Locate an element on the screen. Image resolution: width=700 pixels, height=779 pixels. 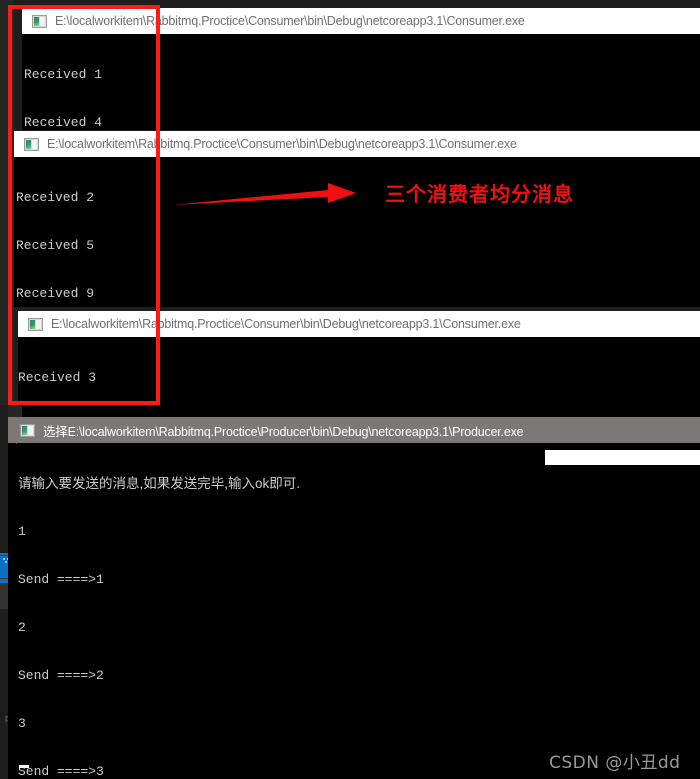
console-line: Received 5 is located at coordinates (55, 245).